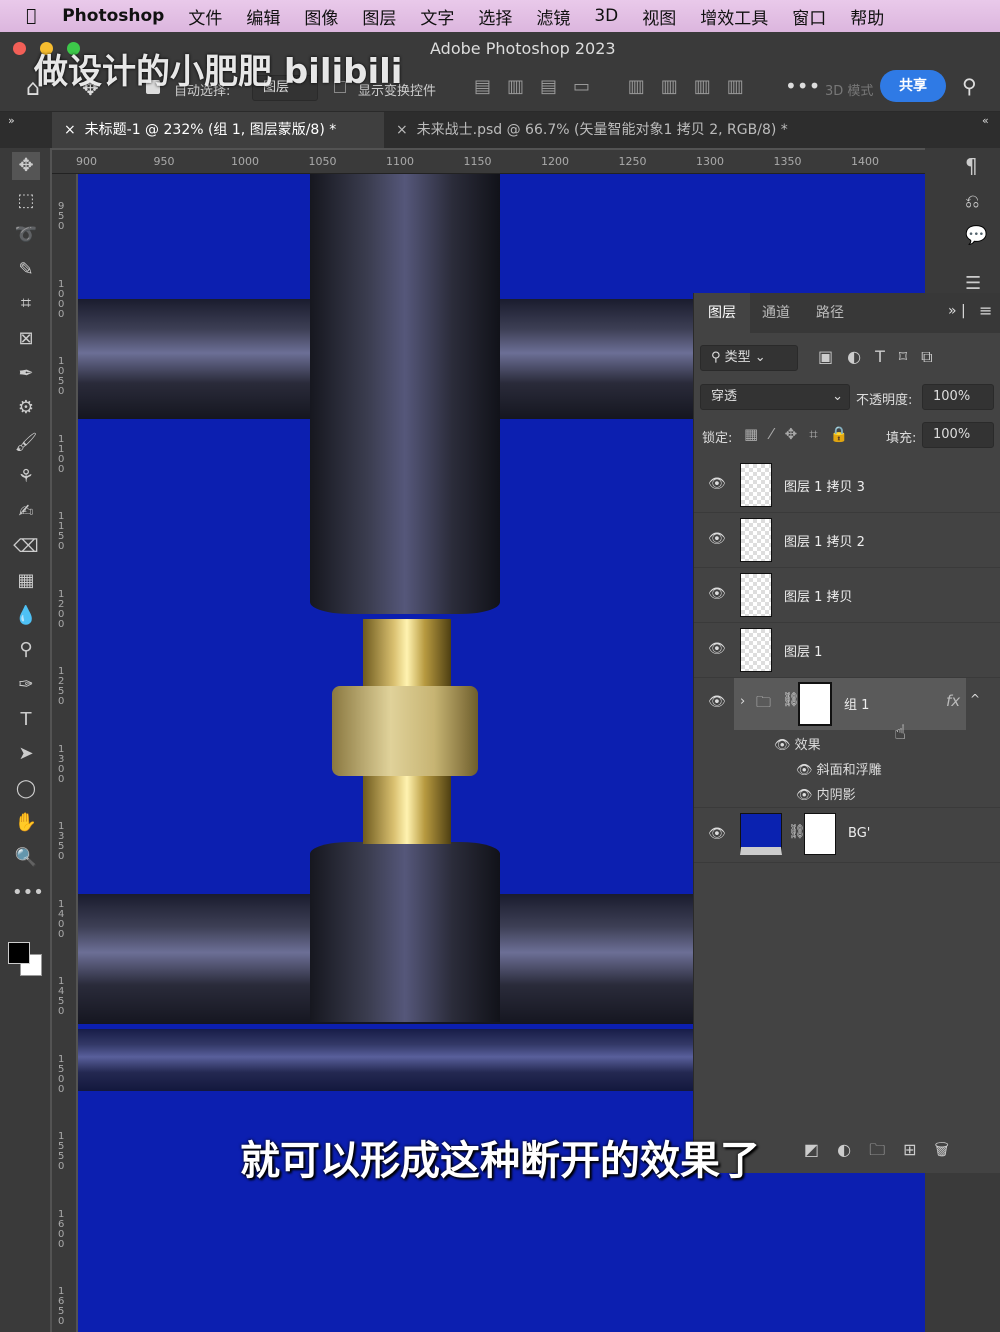 The height and width of the screenshot is (1332, 1000). What do you see at coordinates (495, 16) in the screenshot?
I see `menu-item: 选择` at bounding box center [495, 16].